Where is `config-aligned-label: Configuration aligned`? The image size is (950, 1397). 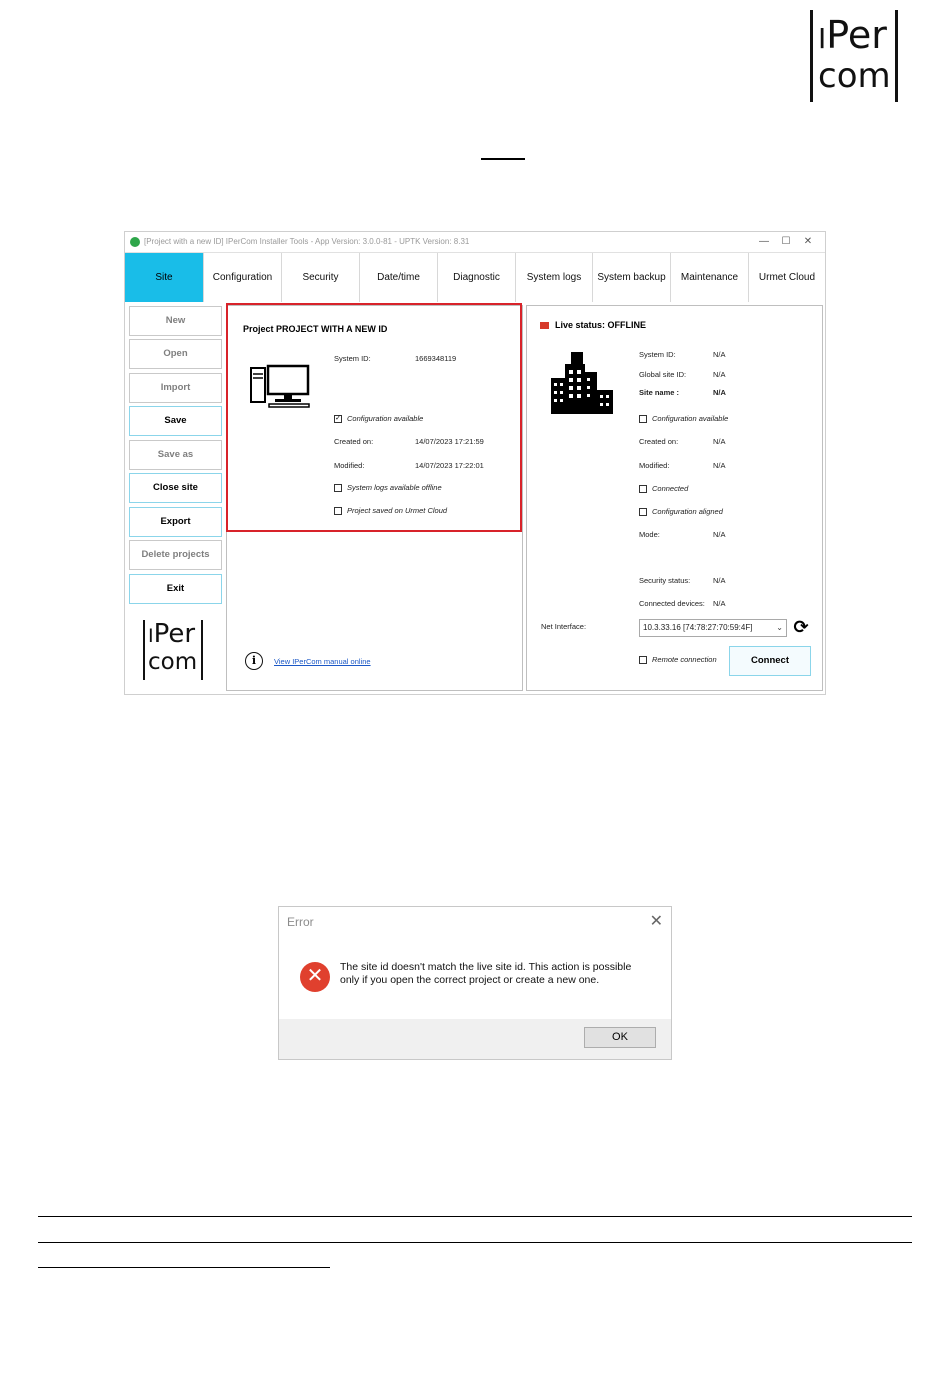 config-aligned-label: Configuration aligned is located at coordinates (687, 511).